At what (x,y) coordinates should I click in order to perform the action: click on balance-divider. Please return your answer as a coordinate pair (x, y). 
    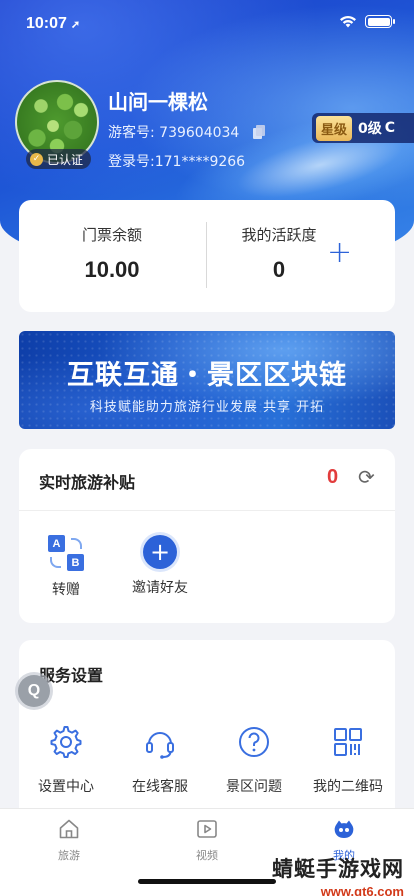
    Looking at the image, I should click on (206, 255).